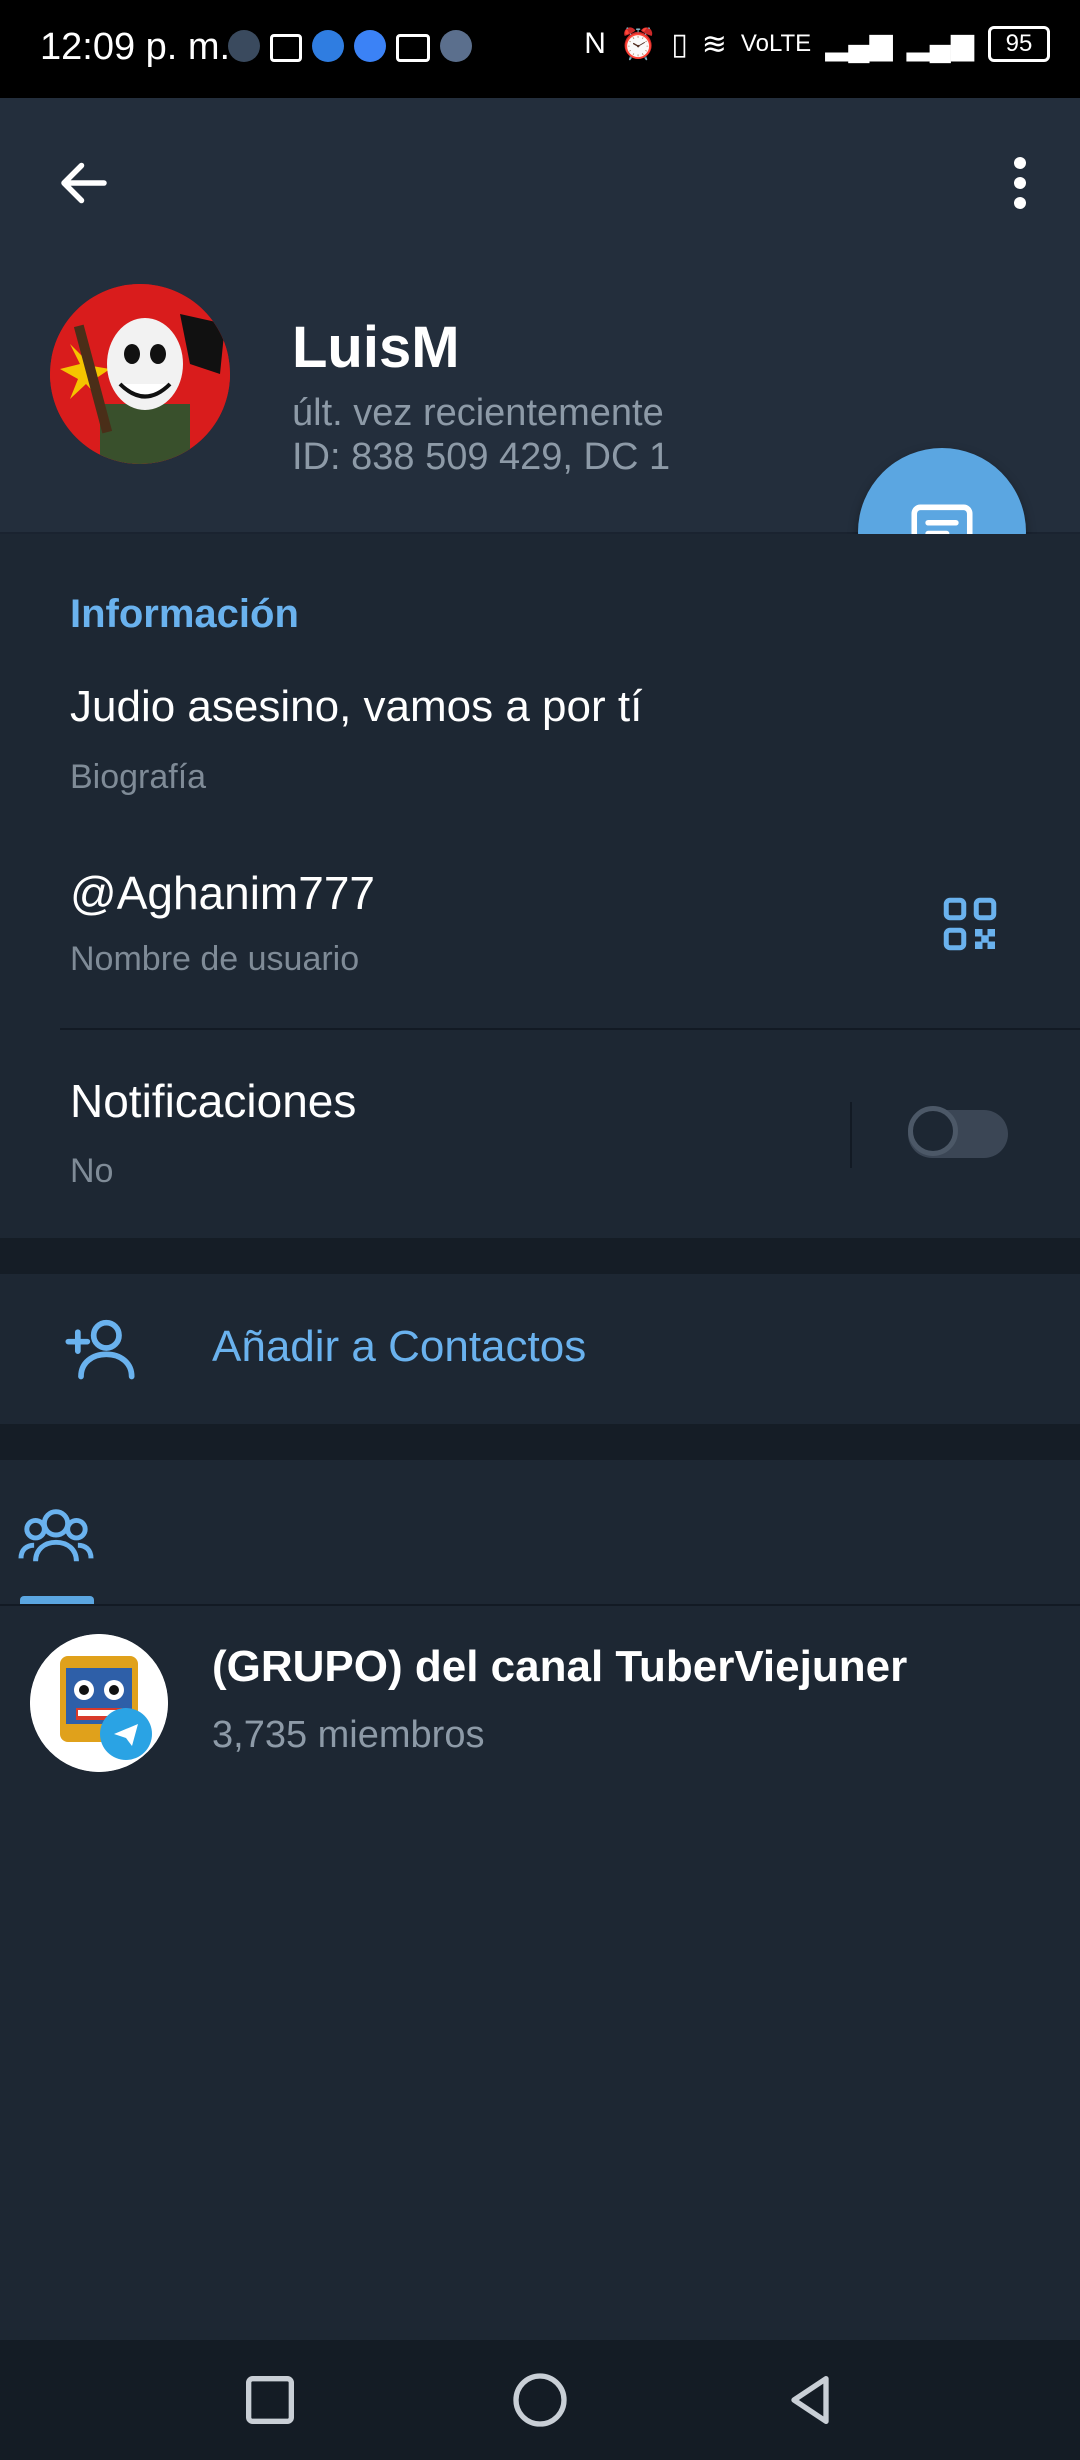  I want to click on notifications-title: Notificaciones, so click(213, 1101).